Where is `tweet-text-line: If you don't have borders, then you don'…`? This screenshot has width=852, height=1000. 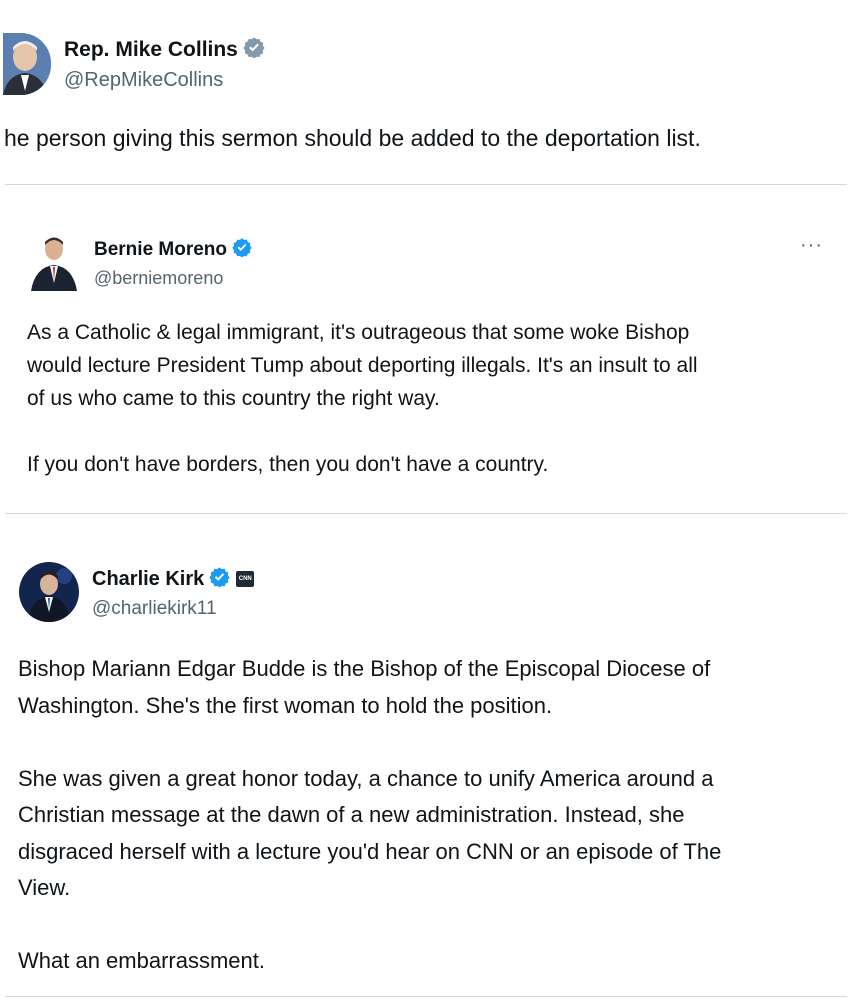 tweet-text-line: If you don't have borders, then you don'… is located at coordinates (288, 464).